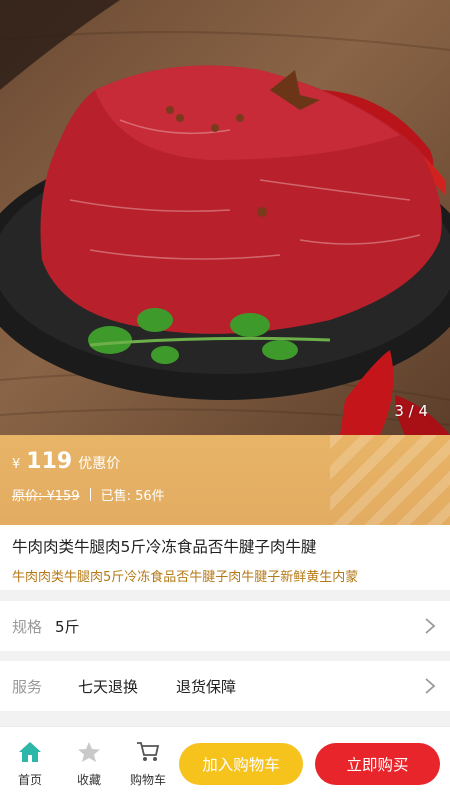 The image size is (450, 800). What do you see at coordinates (164, 547) in the screenshot?
I see `product-title: 牛肉肉类牛腿肉5斤冷冻食品否牛腱子肉牛腱` at bounding box center [164, 547].